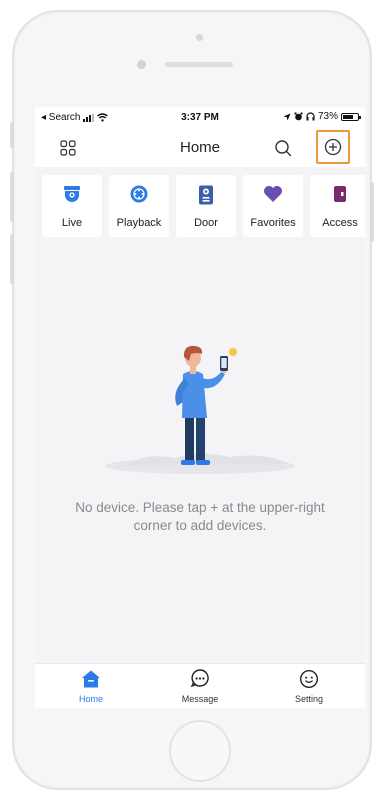  Describe the element at coordinates (199, 37) in the screenshot. I see `front-camera` at that location.